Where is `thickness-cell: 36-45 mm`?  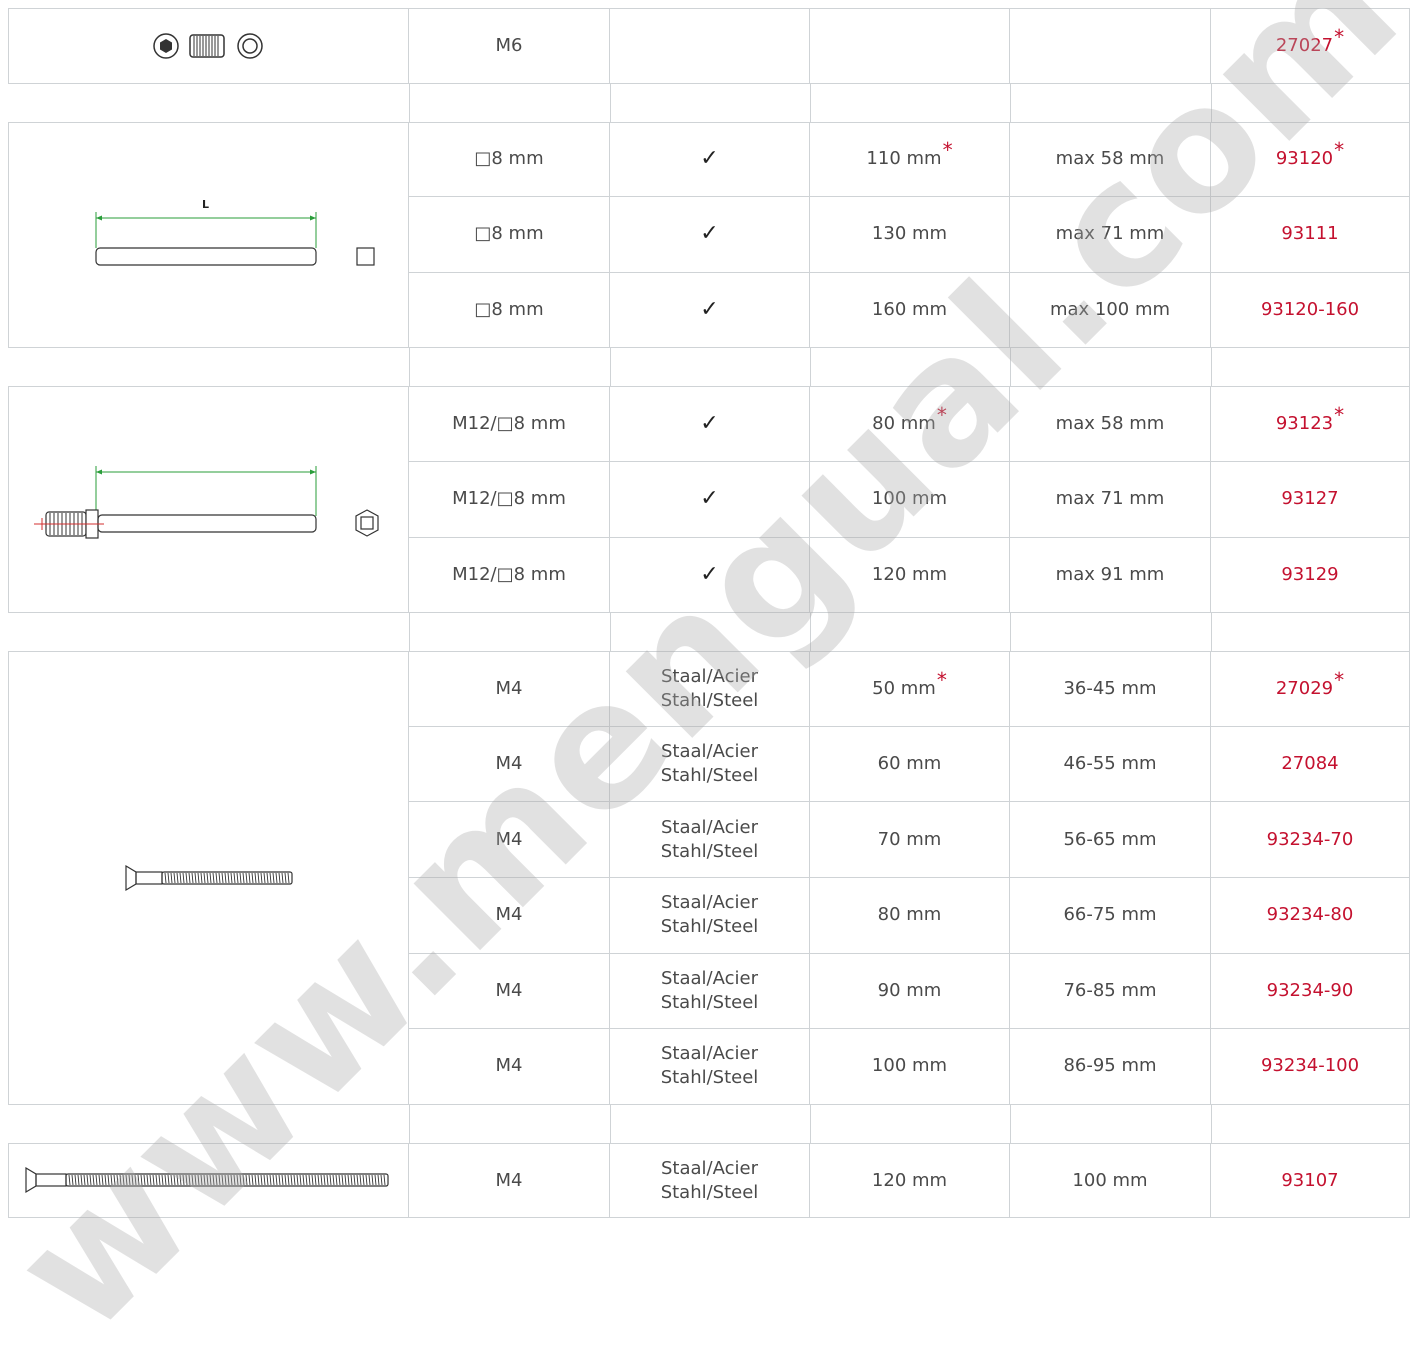 thickness-cell: 36-45 mm is located at coordinates (1110, 689).